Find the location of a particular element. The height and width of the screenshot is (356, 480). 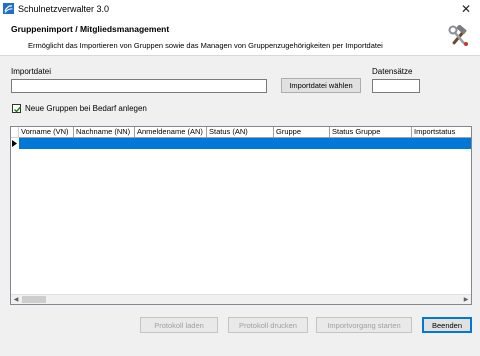

window-title: Schulnetzverwalter 3.0 is located at coordinates (64, 9).